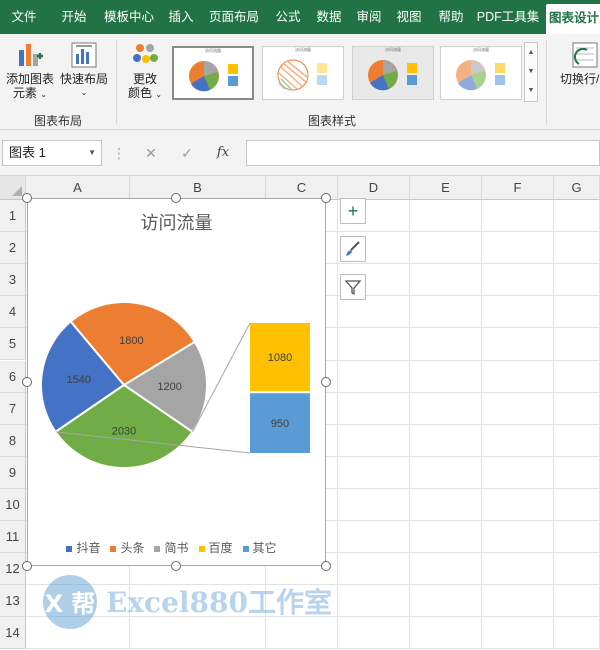 This screenshot has width=600, height=650. I want to click on name-box-value: 图表 1, so click(27, 152).